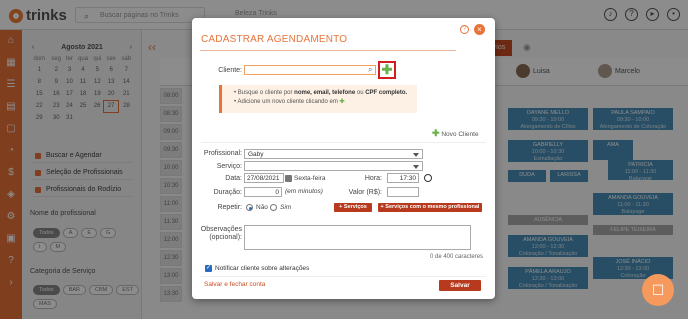 This screenshot has width=688, height=319. What do you see at coordinates (286, 207) in the screenshot?
I see `repeat-yes-label: Sim` at bounding box center [286, 207].